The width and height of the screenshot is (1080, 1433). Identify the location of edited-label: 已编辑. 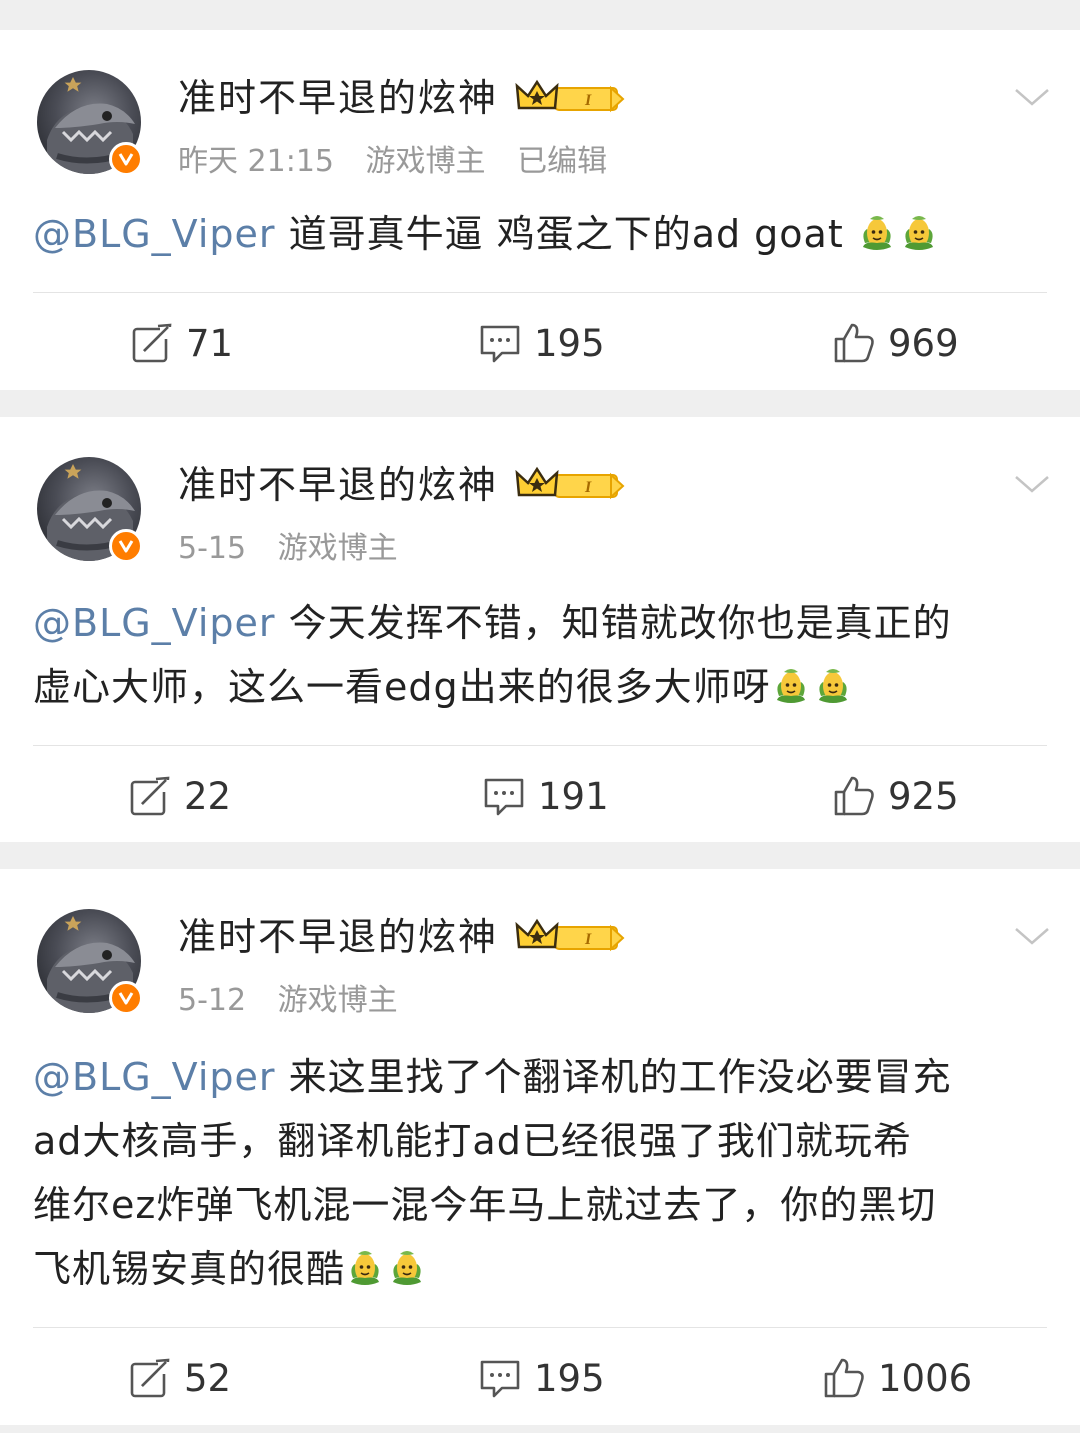
(562, 161).